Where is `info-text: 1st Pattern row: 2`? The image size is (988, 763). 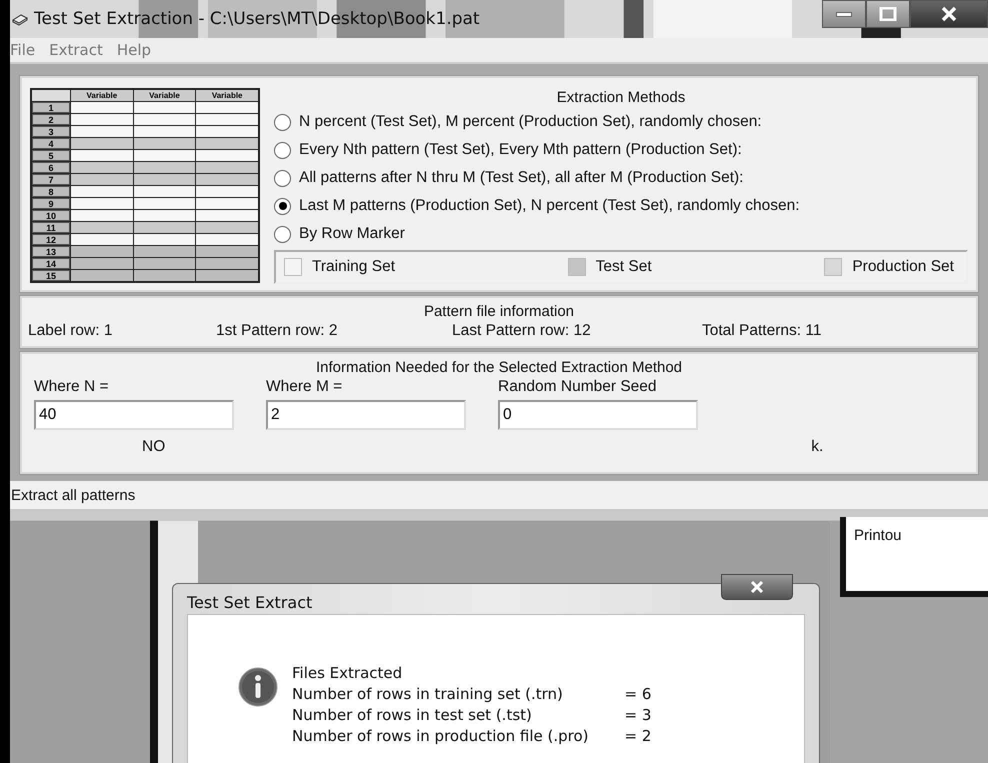 info-text: 1st Pattern row: 2 is located at coordinates (277, 331).